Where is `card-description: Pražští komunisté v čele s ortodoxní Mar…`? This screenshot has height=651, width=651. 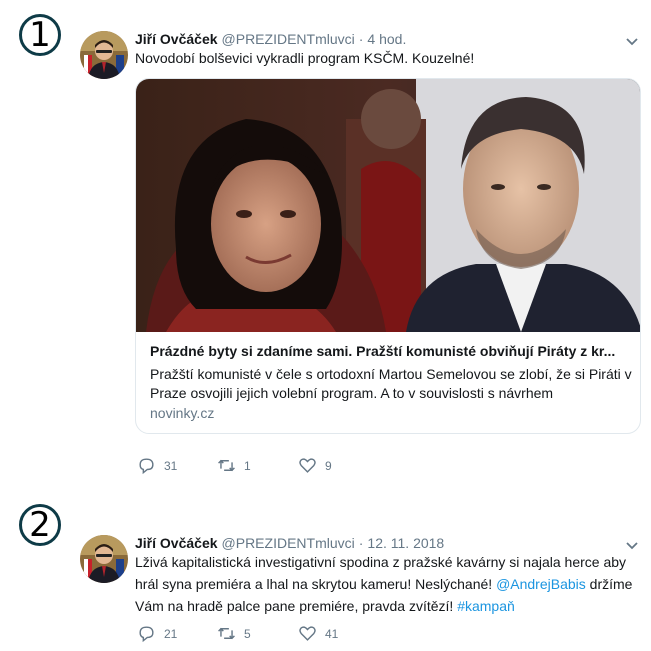 card-description: Pražští komunisté v čele s ortodoxní Mar… is located at coordinates (391, 383).